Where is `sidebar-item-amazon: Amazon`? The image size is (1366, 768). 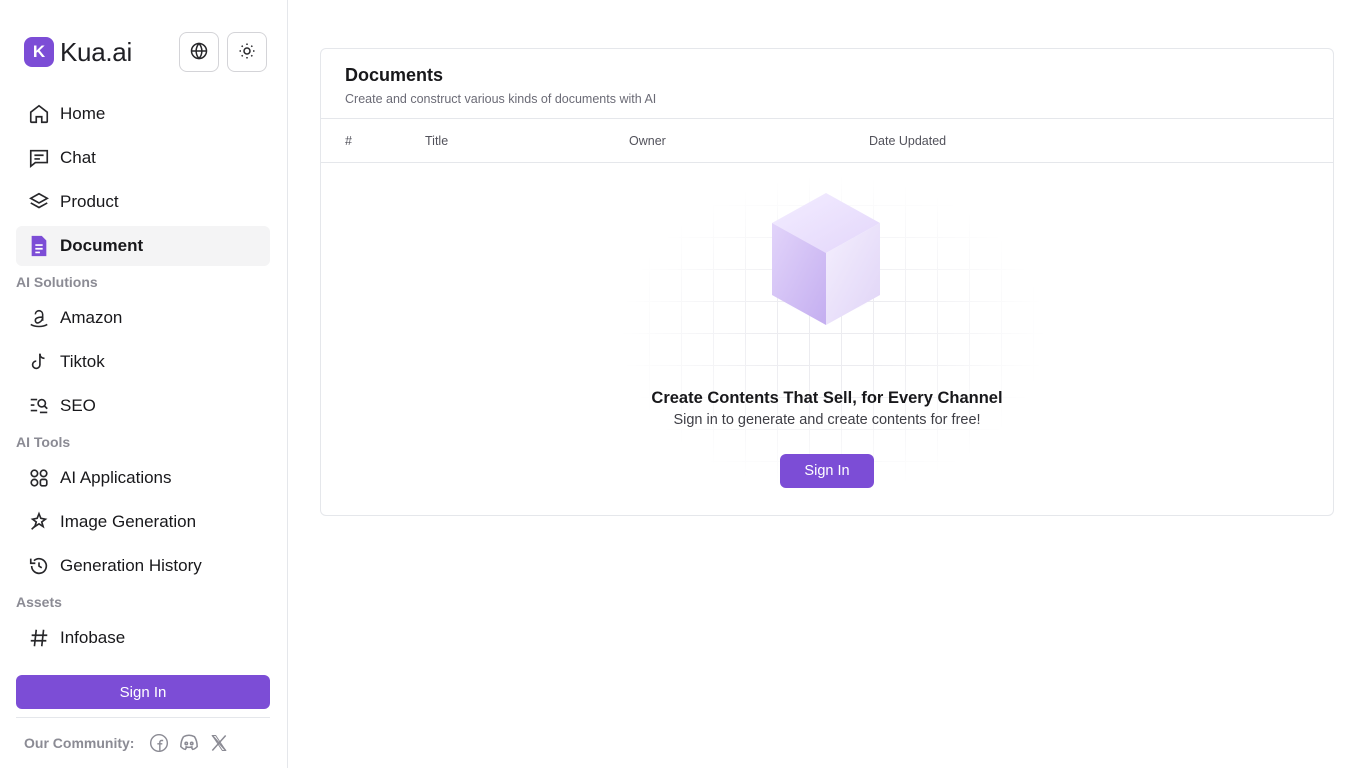 sidebar-item-amazon: Amazon is located at coordinates (143, 318).